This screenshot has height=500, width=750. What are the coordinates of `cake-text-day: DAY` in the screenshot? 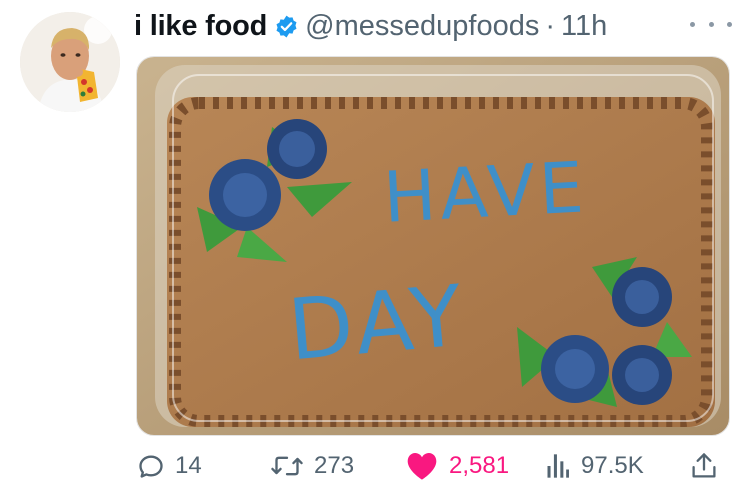 It's located at (376, 322).